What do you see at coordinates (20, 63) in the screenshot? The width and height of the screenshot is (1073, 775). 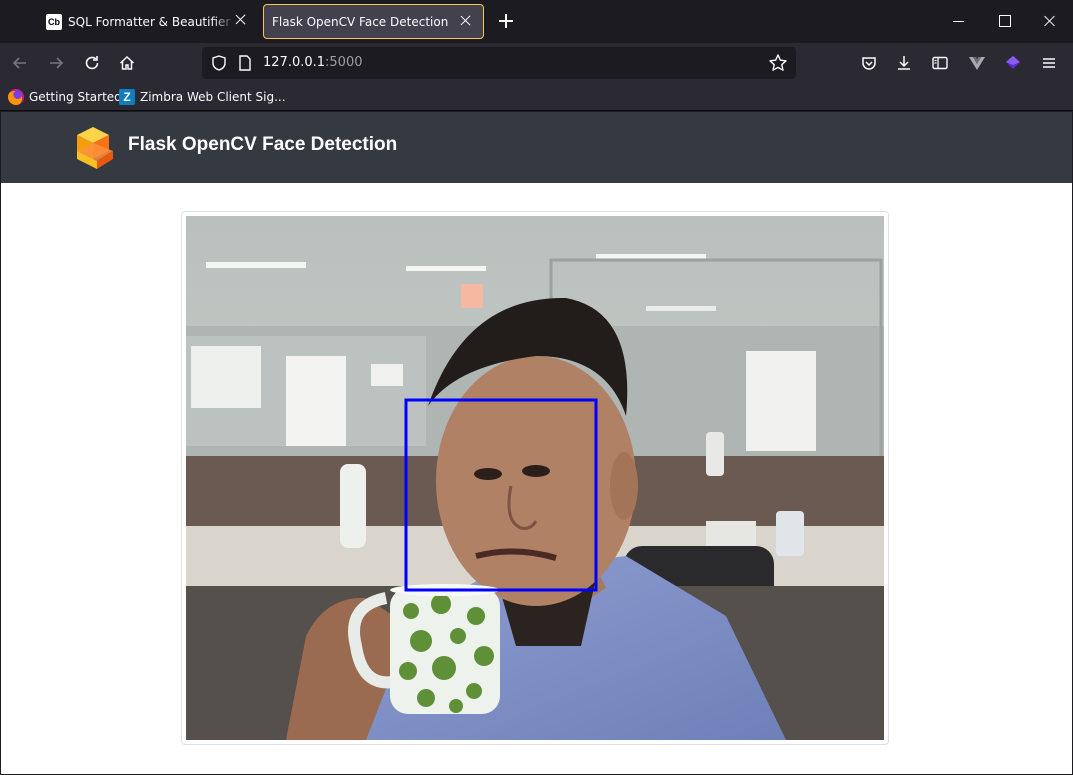 I see `back-icon` at bounding box center [20, 63].